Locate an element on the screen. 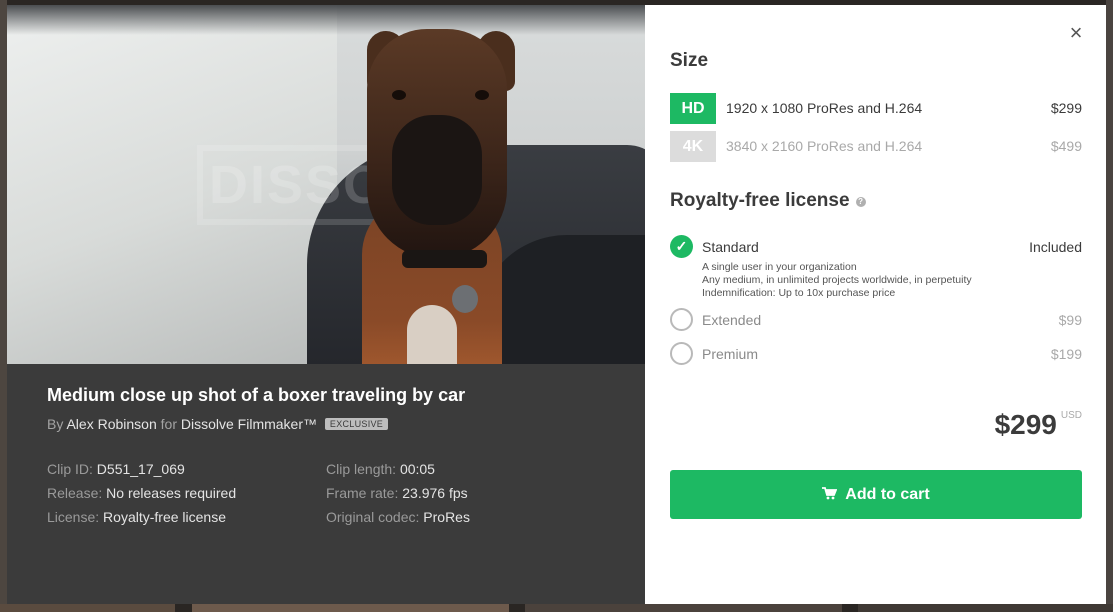  check-icon: ✓ is located at coordinates (681, 246).